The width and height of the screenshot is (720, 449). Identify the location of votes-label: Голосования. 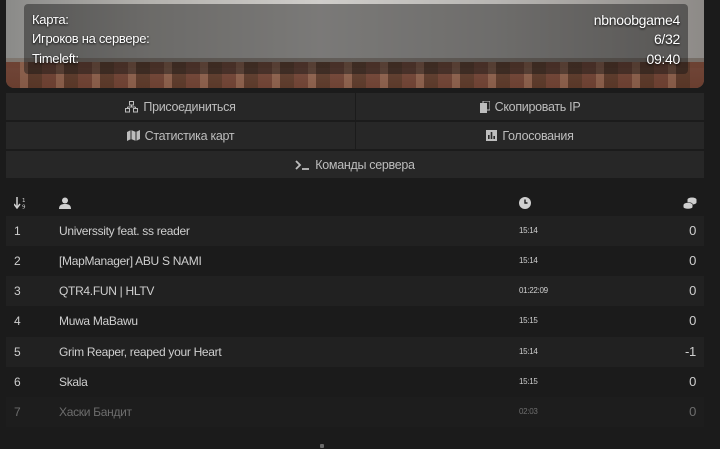
(538, 135).